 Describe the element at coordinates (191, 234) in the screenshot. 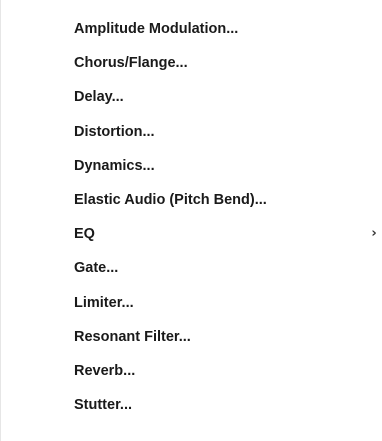

I see `menu-item-eq: EQ ›` at that location.